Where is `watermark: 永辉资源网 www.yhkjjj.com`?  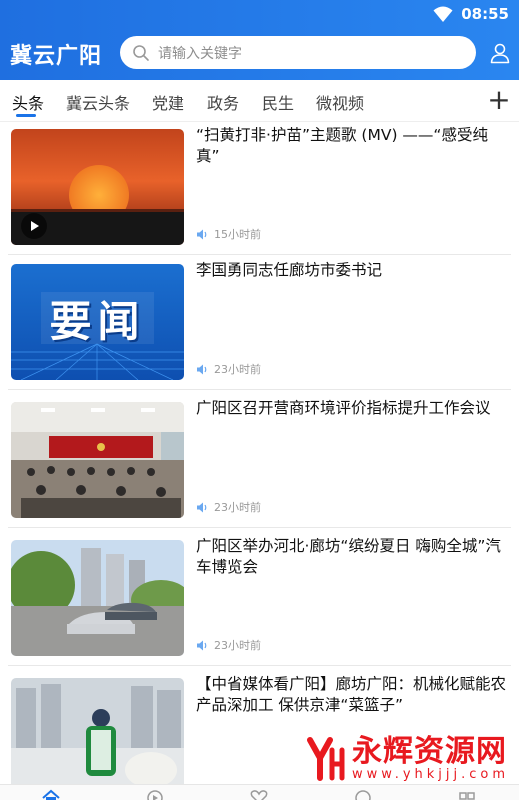
watermark: 永辉资源网 www.yhkjjj.com is located at coordinates (407, 759).